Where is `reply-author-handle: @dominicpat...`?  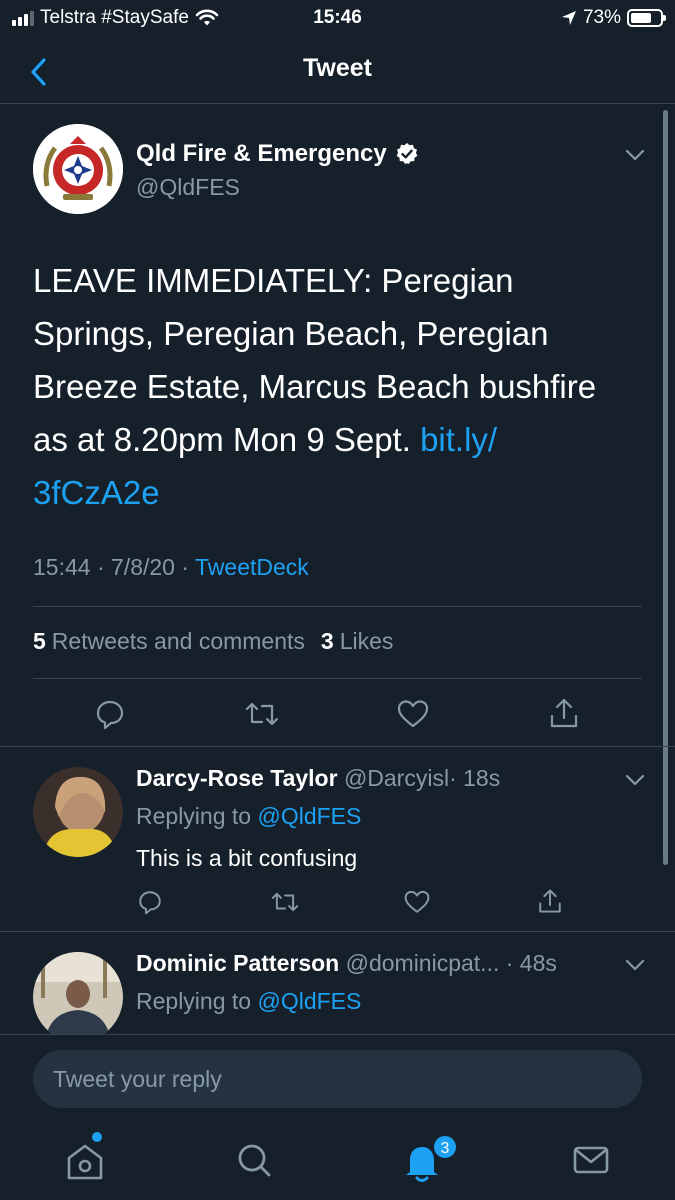
reply-author-handle: @dominicpat... is located at coordinates (423, 963).